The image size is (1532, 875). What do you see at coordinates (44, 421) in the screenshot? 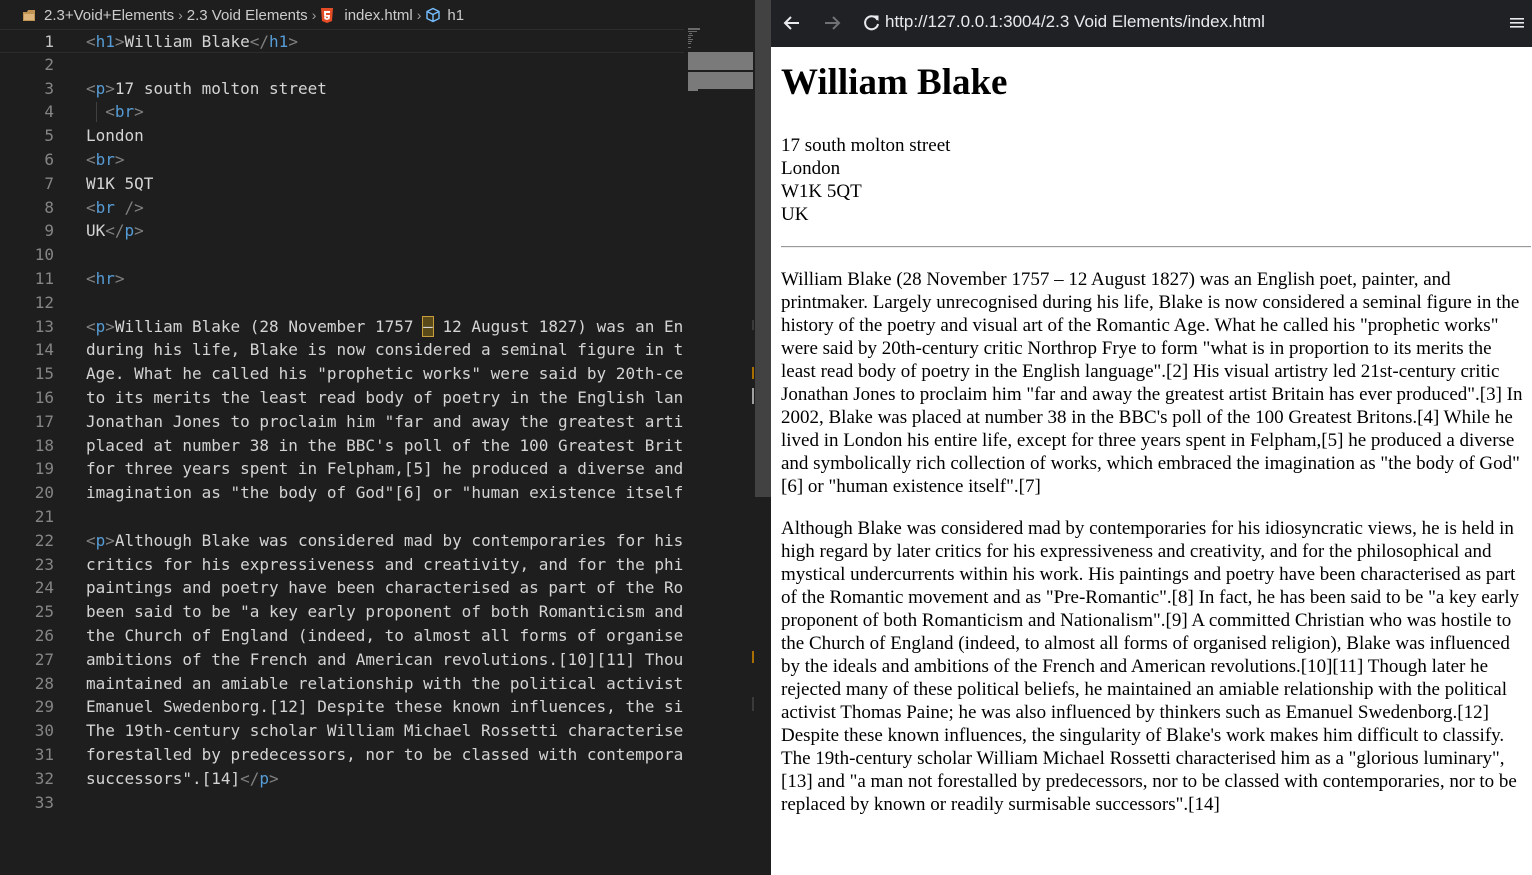
I see `line-number: 17` at bounding box center [44, 421].